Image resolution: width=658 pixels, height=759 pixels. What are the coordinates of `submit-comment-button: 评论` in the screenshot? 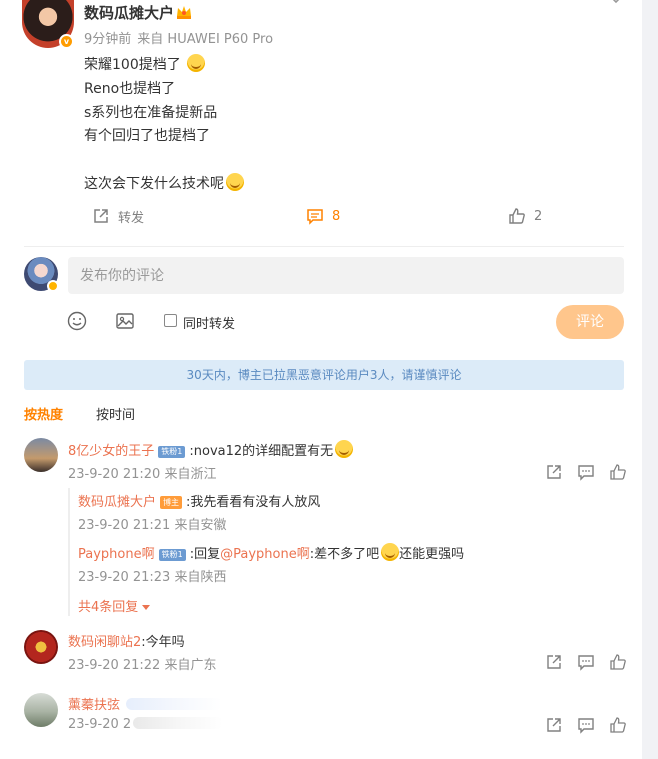 It's located at (590, 322).